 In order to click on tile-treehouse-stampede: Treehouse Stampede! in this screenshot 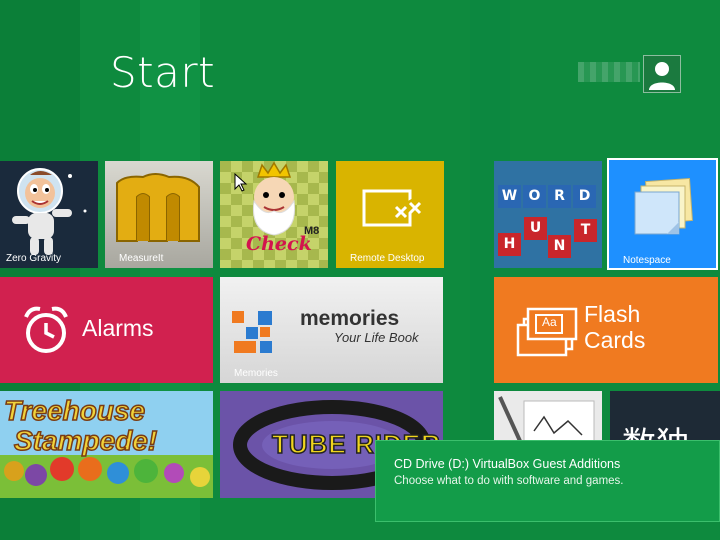, I will do `click(106, 444)`.